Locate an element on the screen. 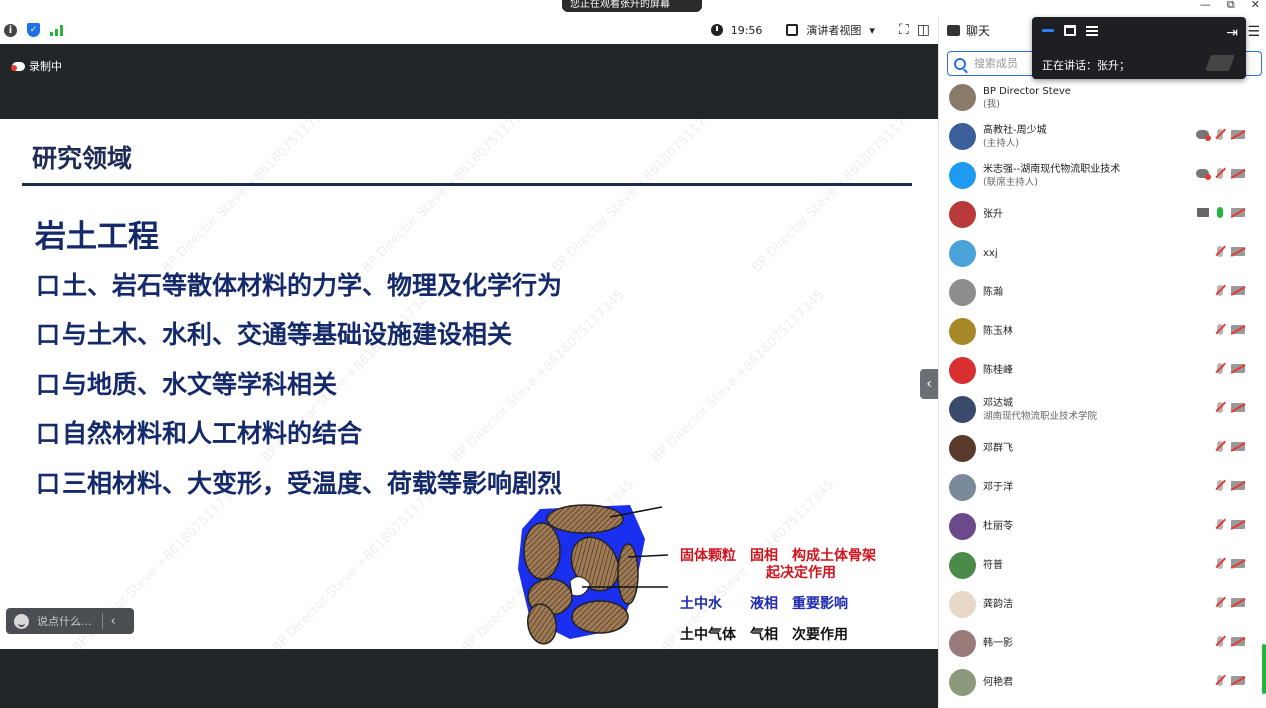  member-role: (我) is located at coordinates (991, 104).